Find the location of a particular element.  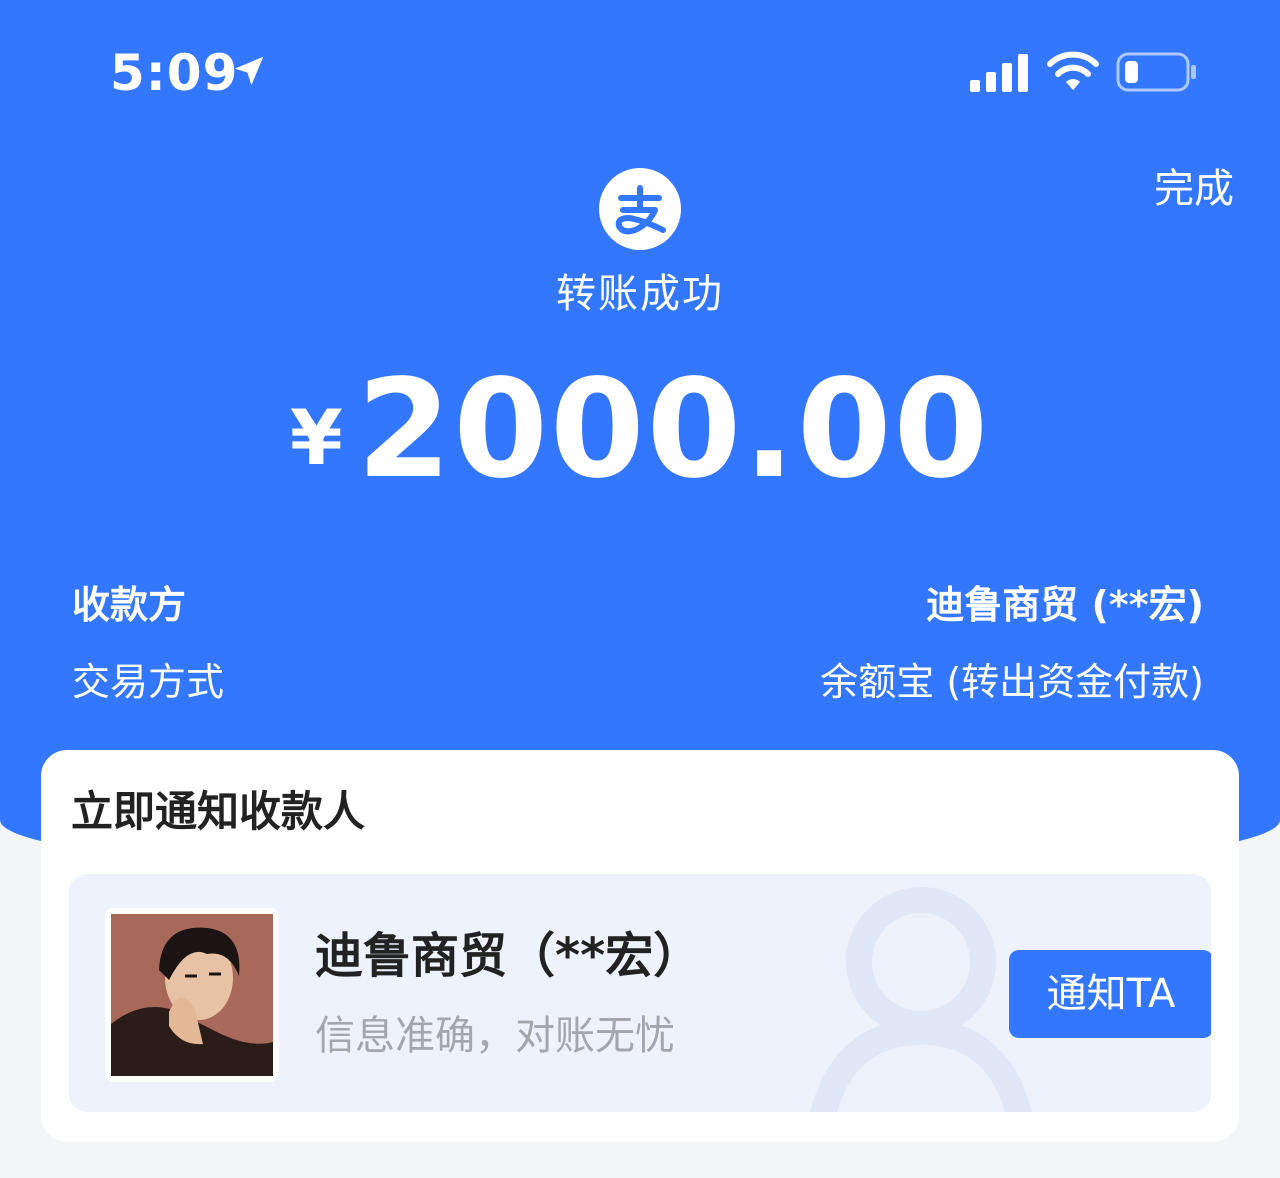

detail-value: 迪鲁商贸 (**宏) is located at coordinates (1065, 605).